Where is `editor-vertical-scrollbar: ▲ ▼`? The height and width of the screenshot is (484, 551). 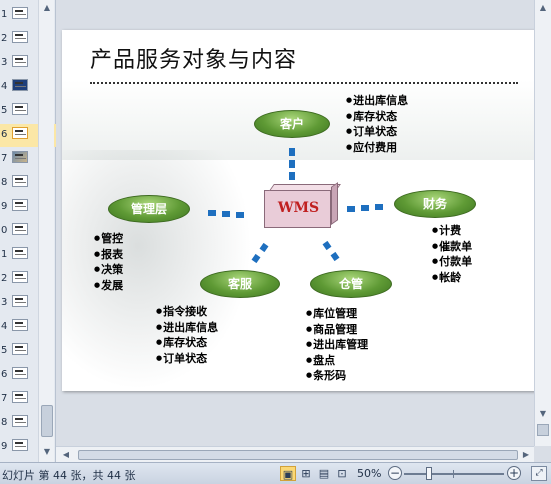 editor-vertical-scrollbar: ▲ ▼ is located at coordinates (542, 223).